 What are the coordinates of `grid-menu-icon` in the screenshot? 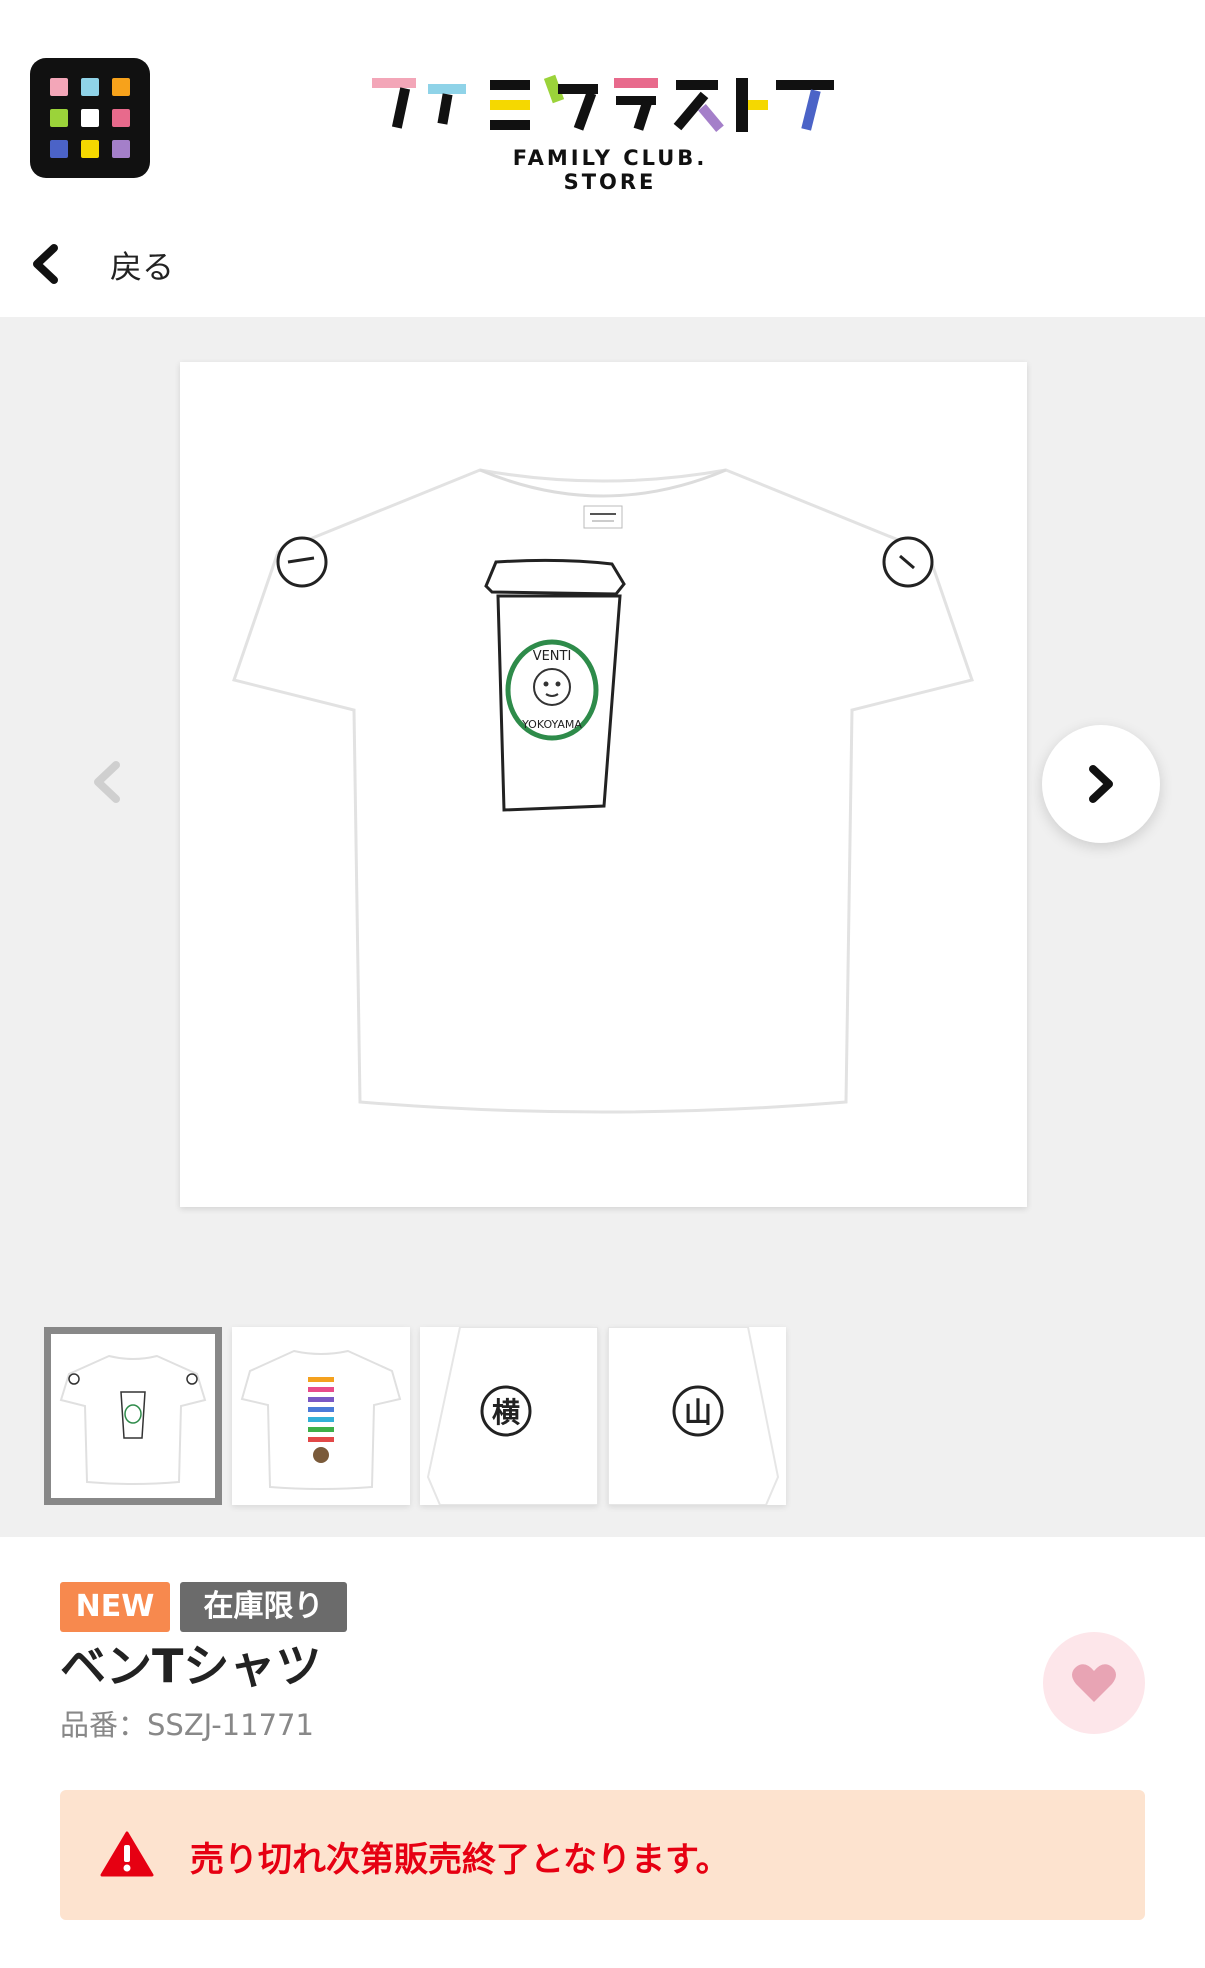 It's located at (90, 118).